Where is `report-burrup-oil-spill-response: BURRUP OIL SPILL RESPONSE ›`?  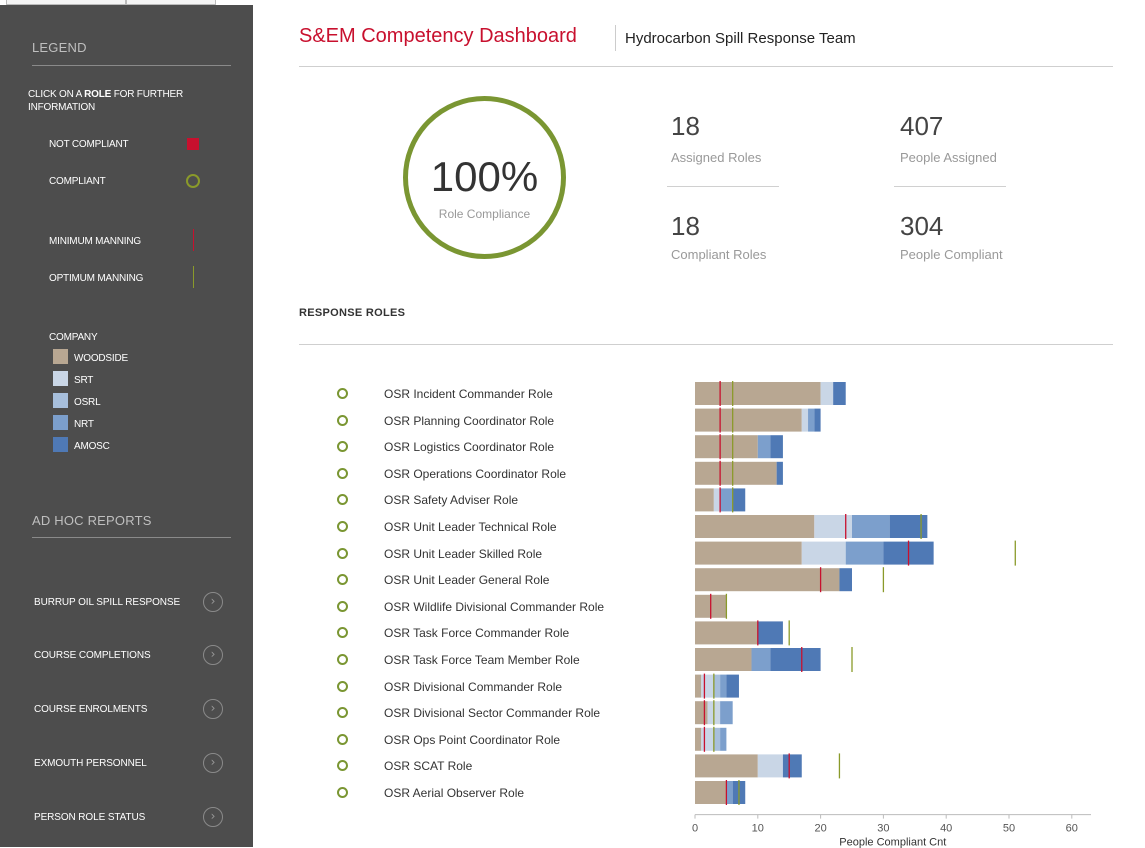
report-burrup-oil-spill-response: BURRUP OIL SPILL RESPONSE › is located at coordinates (126, 604).